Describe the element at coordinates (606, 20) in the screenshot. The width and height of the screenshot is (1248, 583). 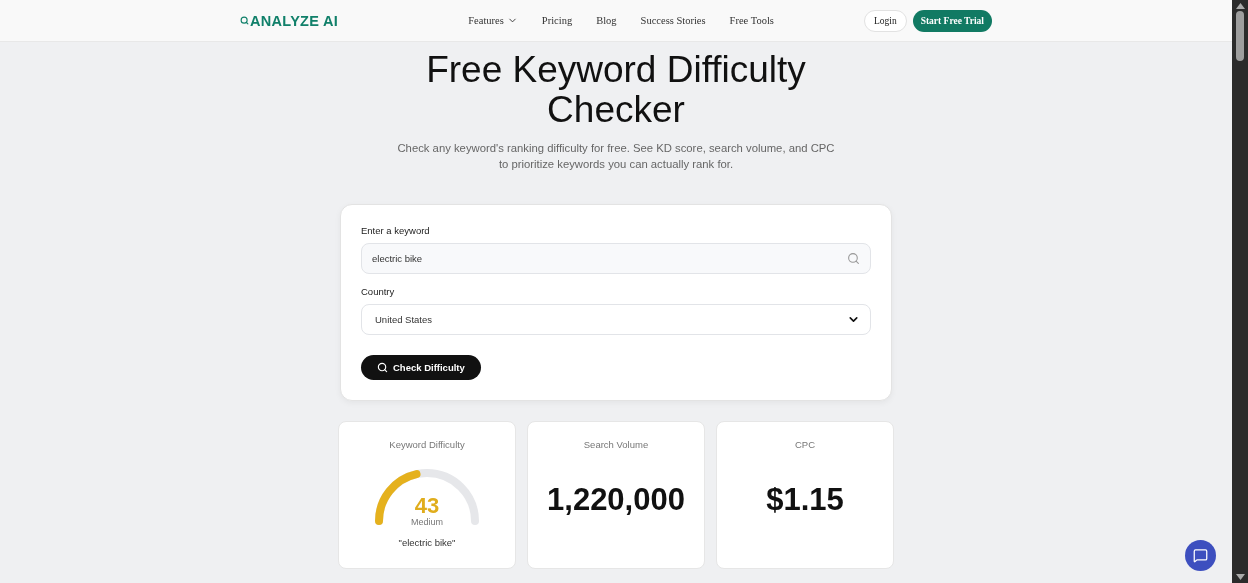
I see `nav-link: Blog` at that location.